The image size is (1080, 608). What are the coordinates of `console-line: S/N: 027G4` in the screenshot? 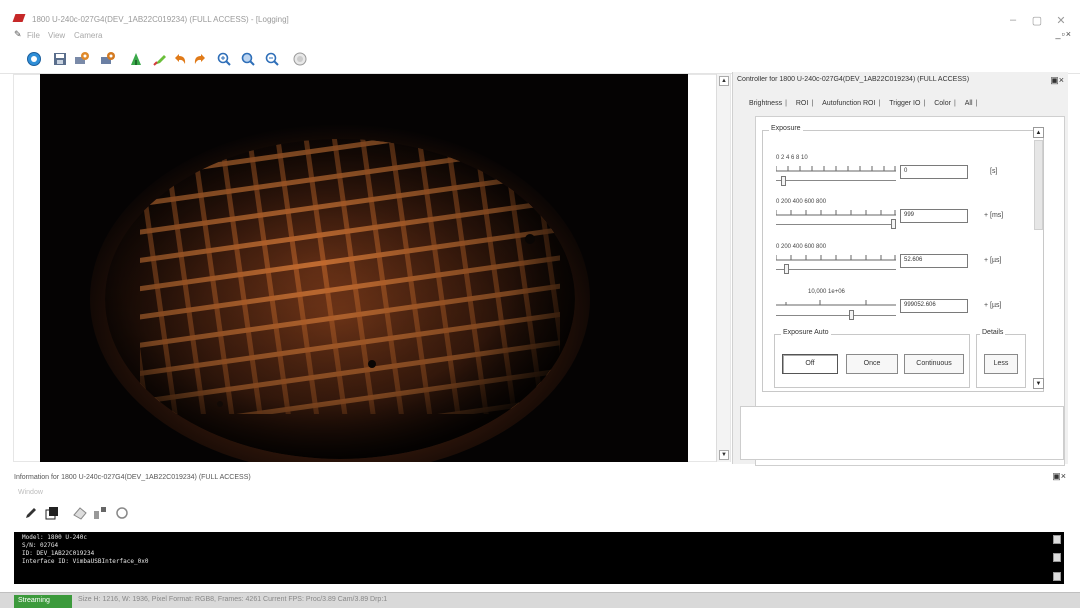 It's located at (40, 545).